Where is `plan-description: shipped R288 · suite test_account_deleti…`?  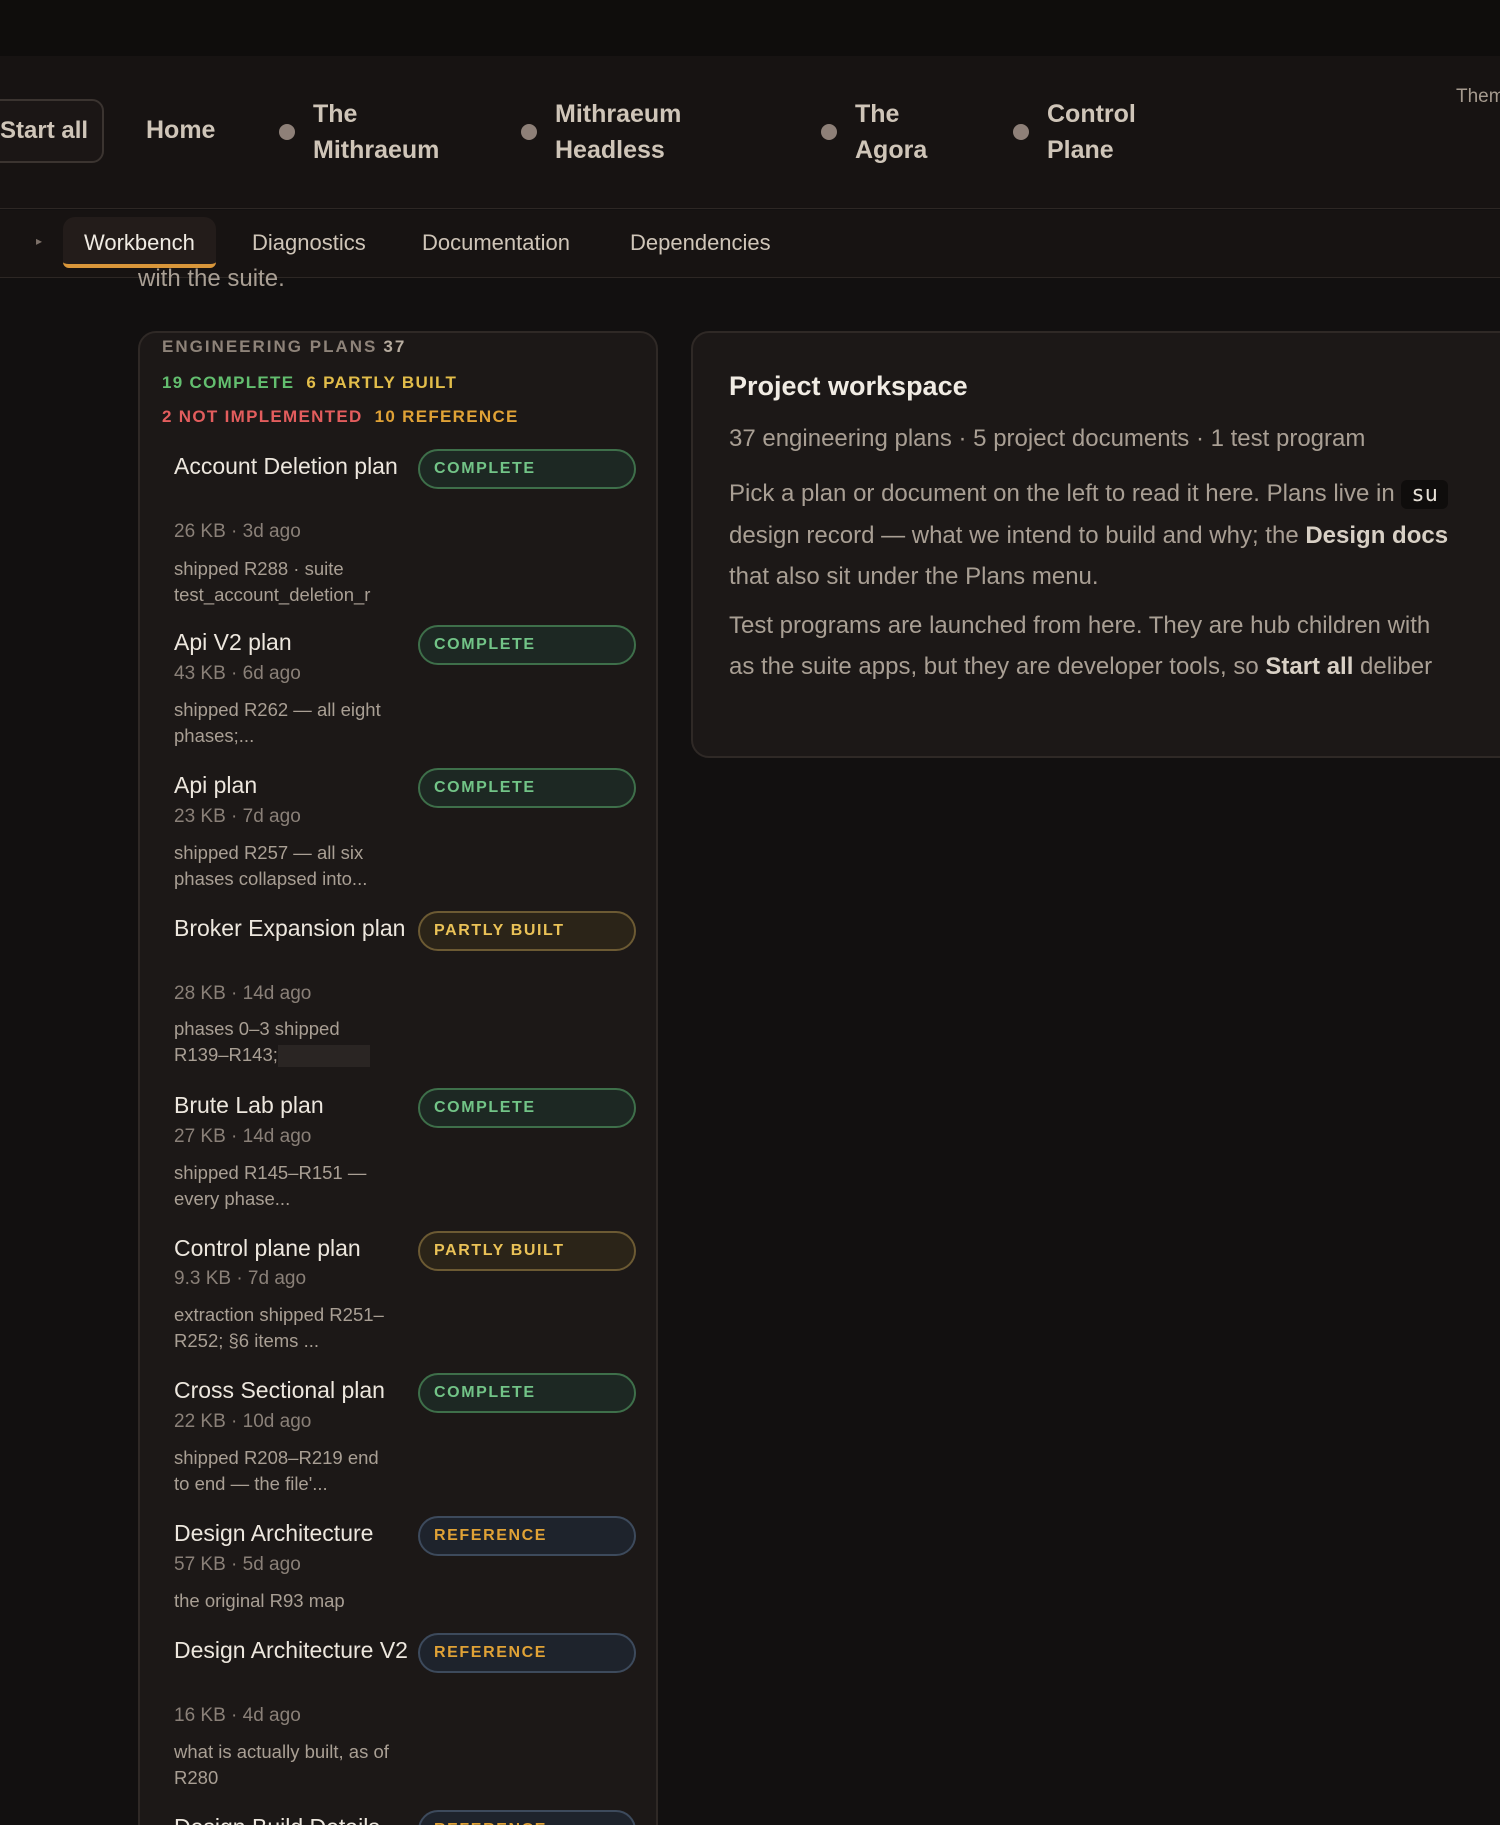
plan-description: shipped R288 · suite test_account_deleti… is located at coordinates (272, 581).